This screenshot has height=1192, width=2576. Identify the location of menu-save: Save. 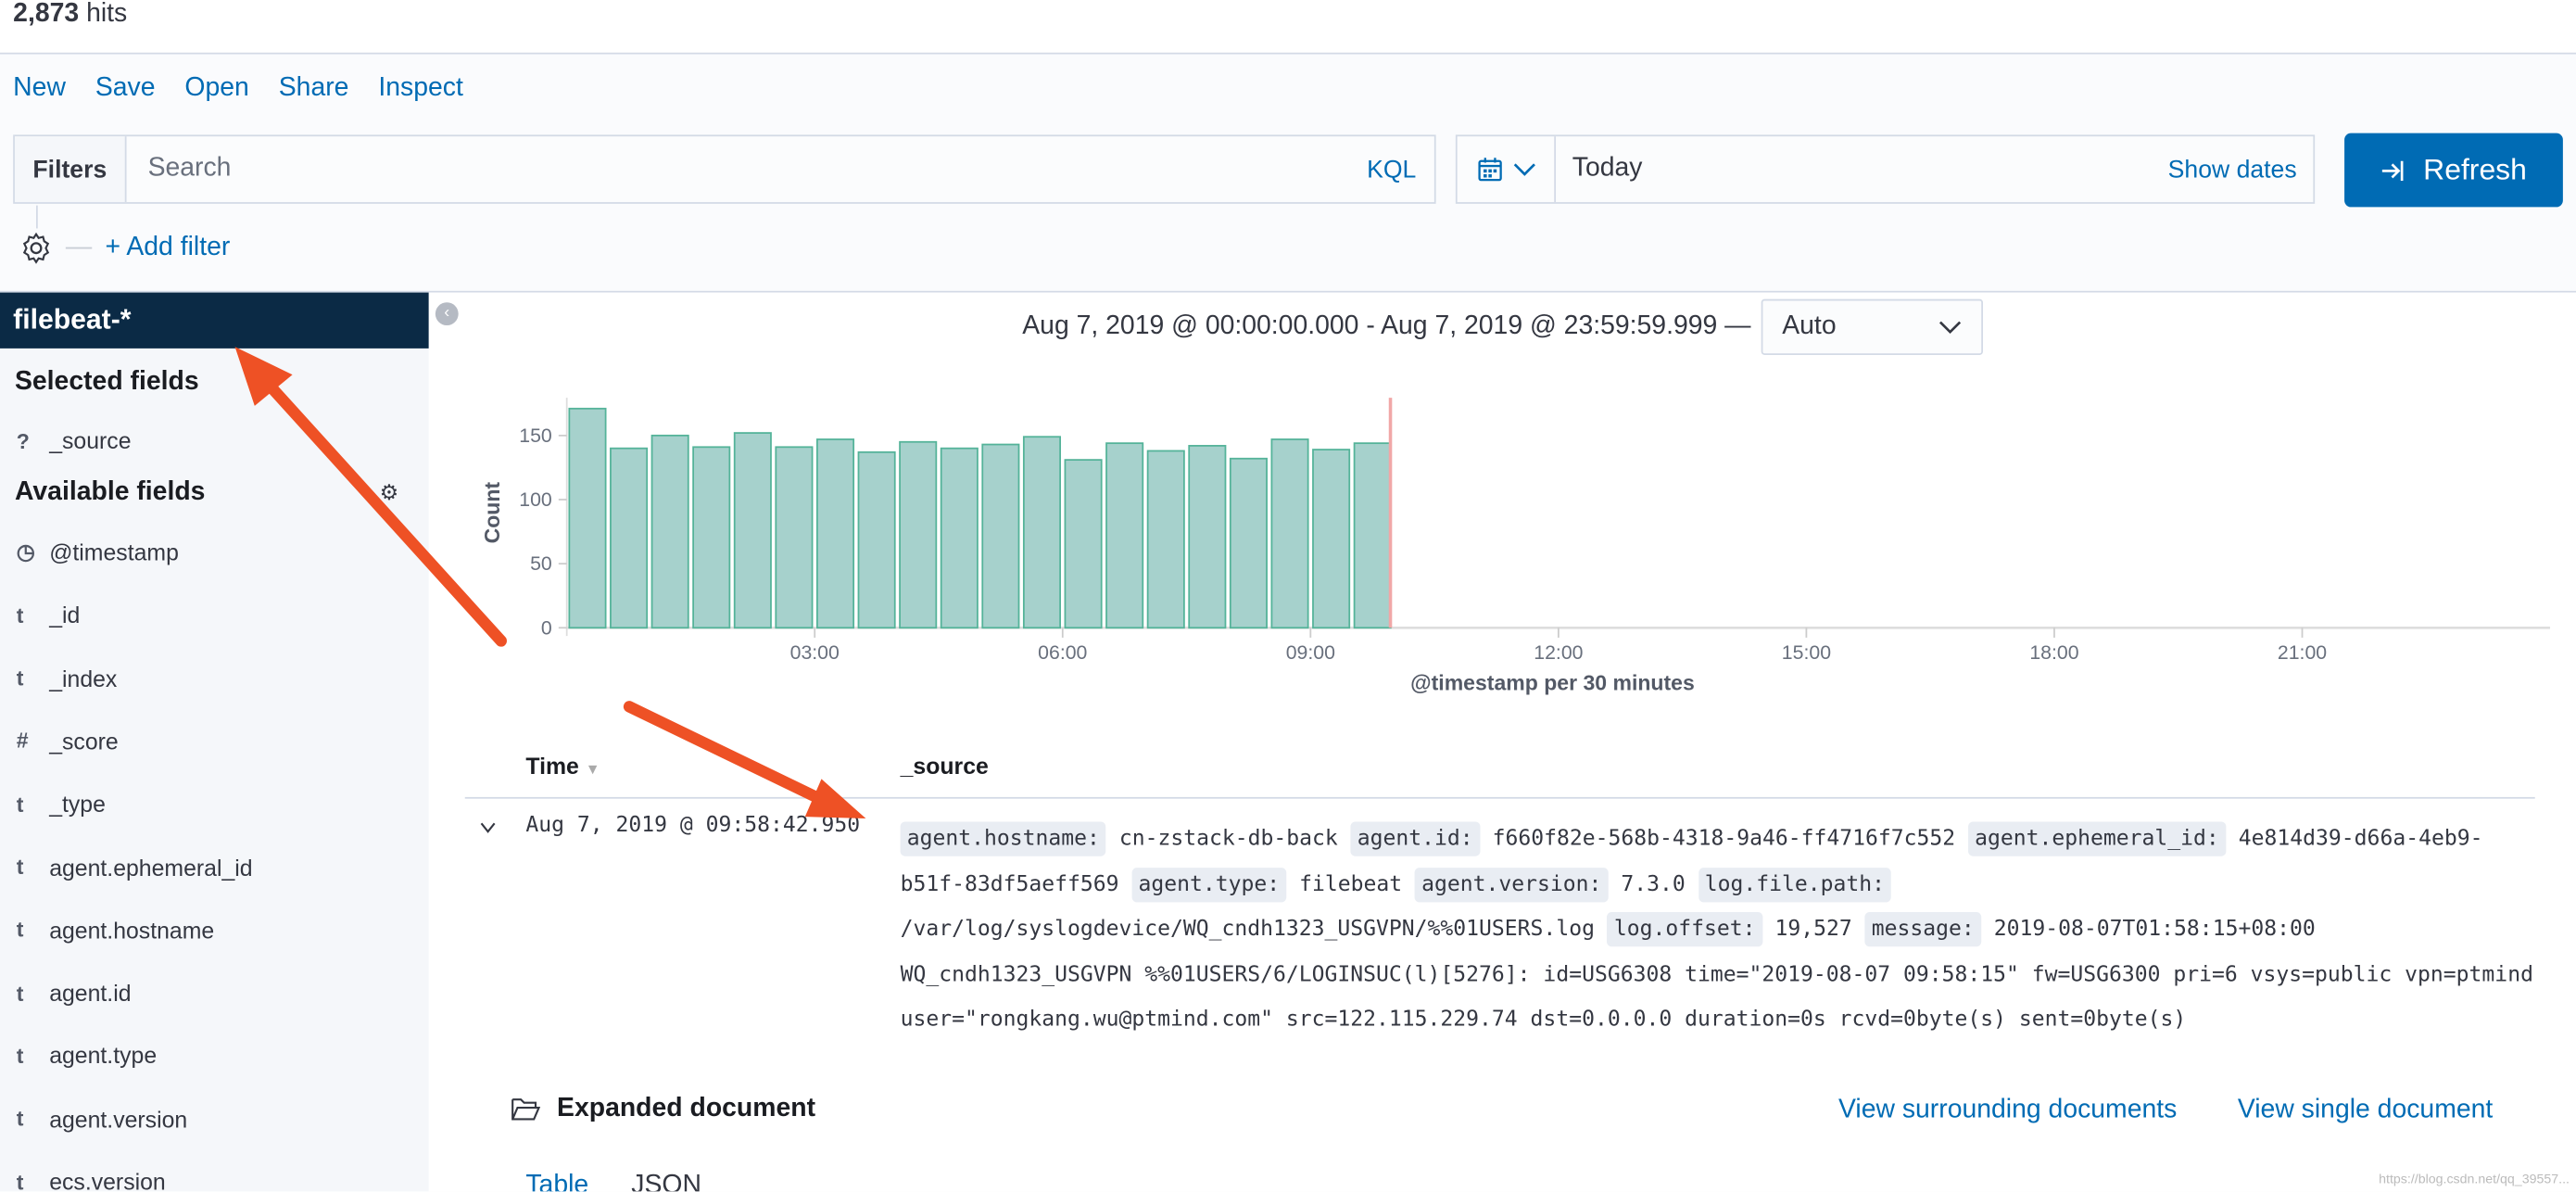
(125, 89).